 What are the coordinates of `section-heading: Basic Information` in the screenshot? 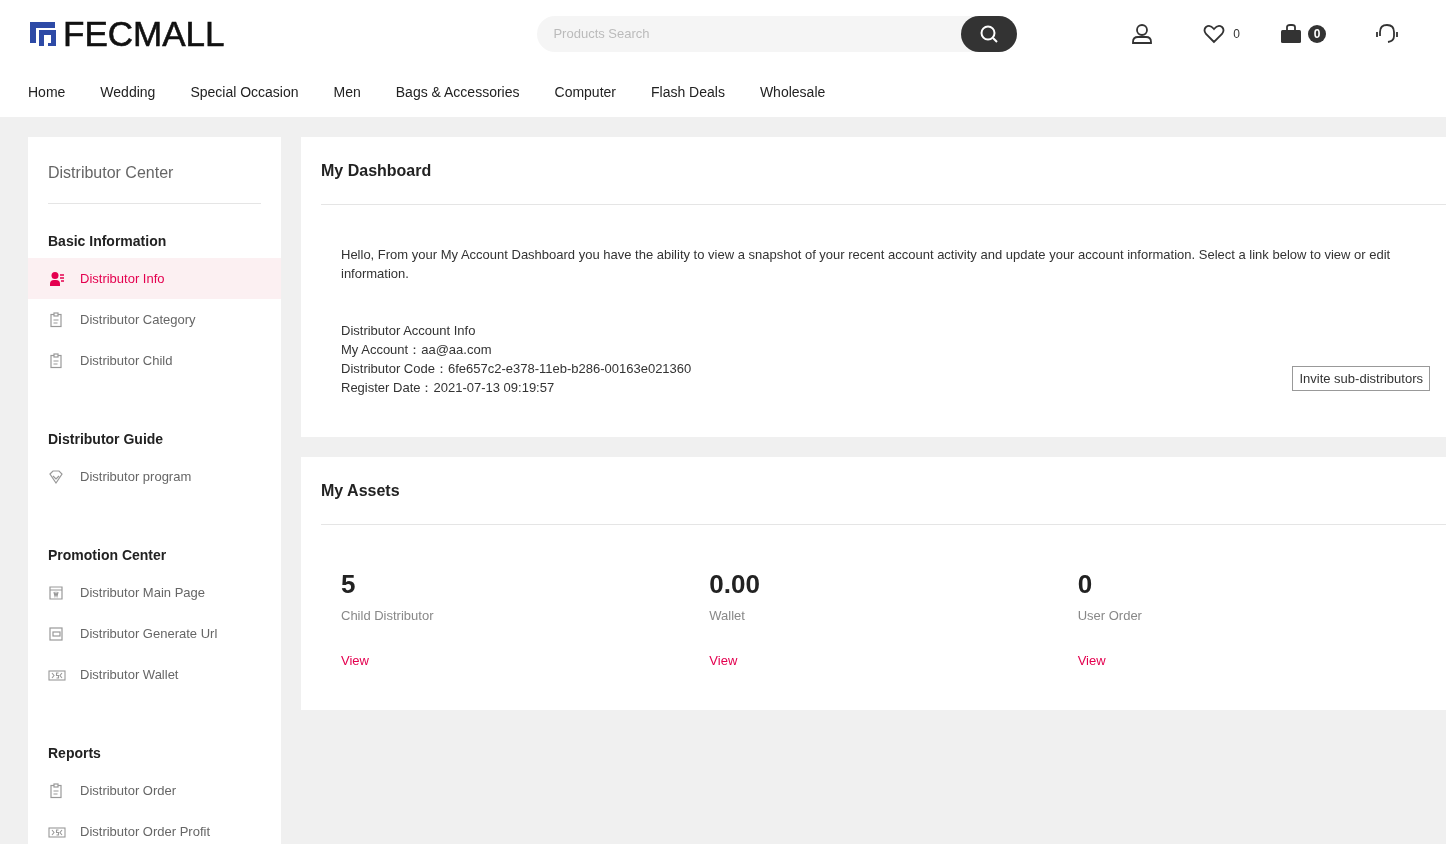 It's located at (107, 241).